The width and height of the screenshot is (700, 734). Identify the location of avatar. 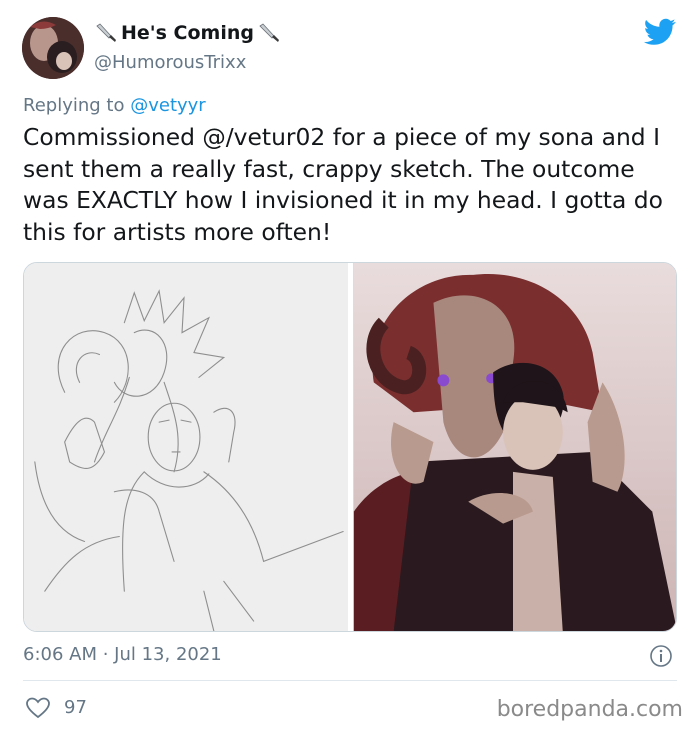
(53, 48).